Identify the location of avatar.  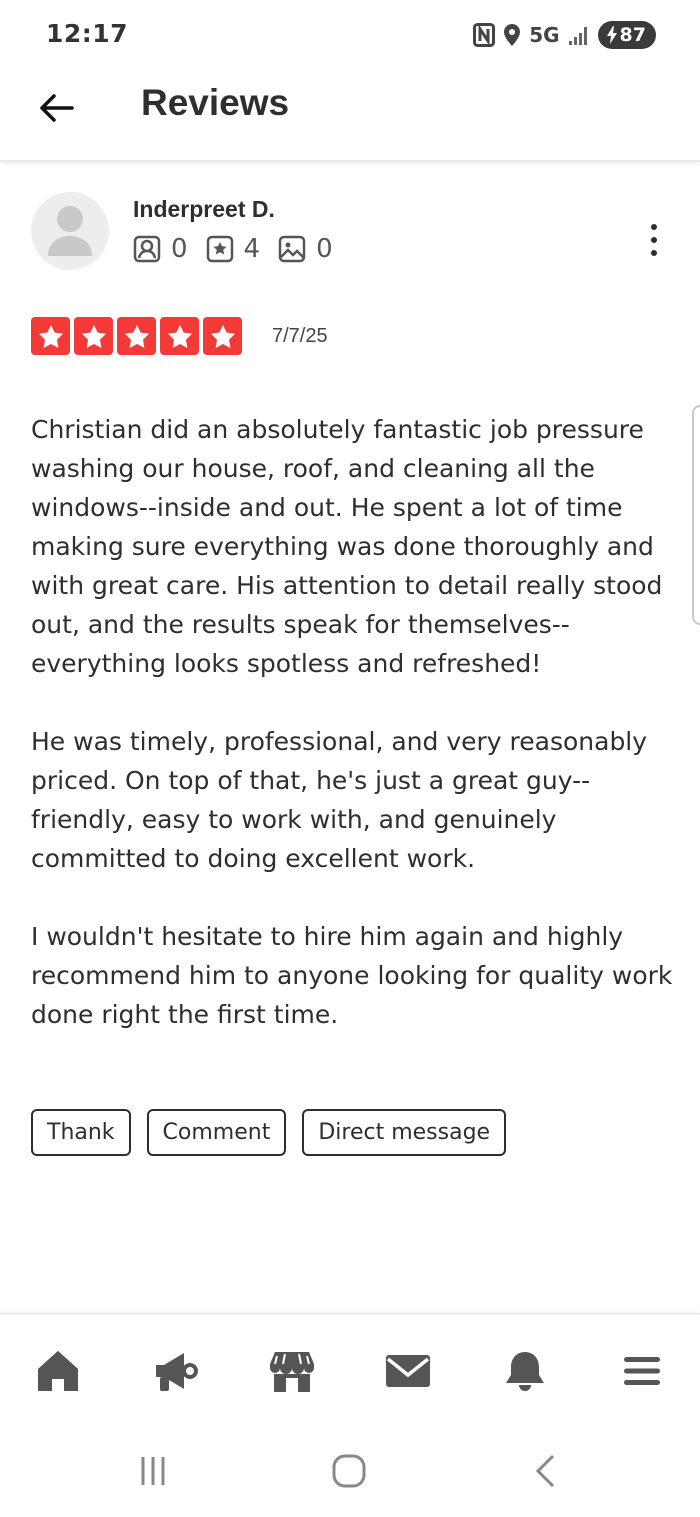
(70, 231).